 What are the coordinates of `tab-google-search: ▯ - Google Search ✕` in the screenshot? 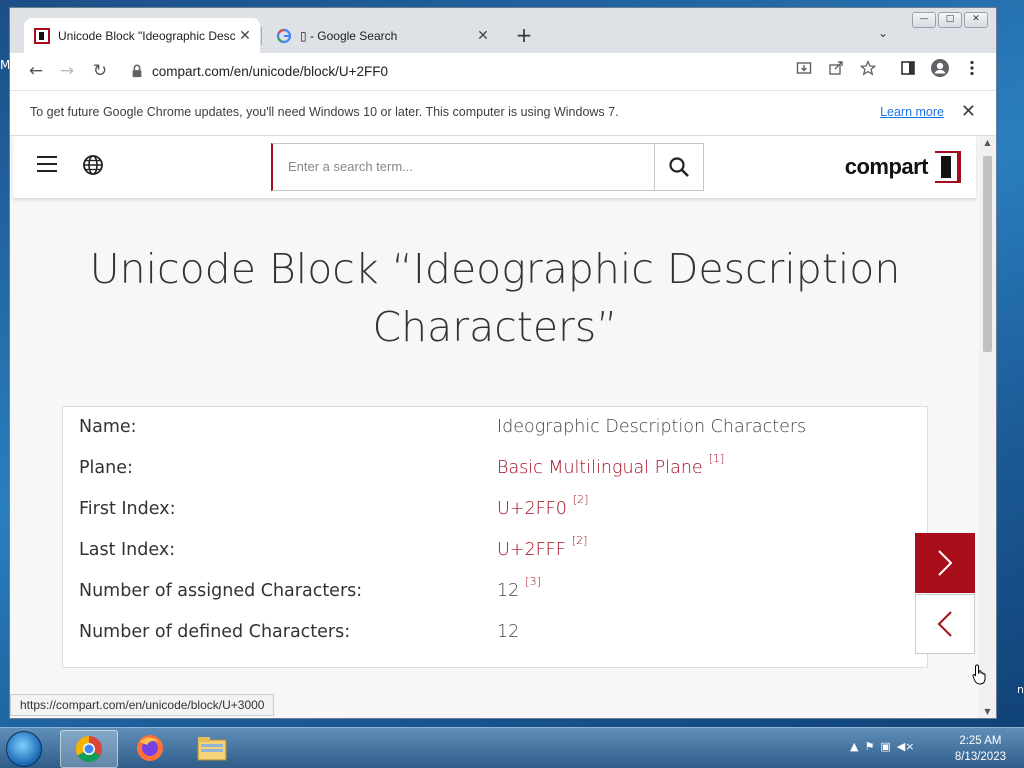 It's located at (382, 35).